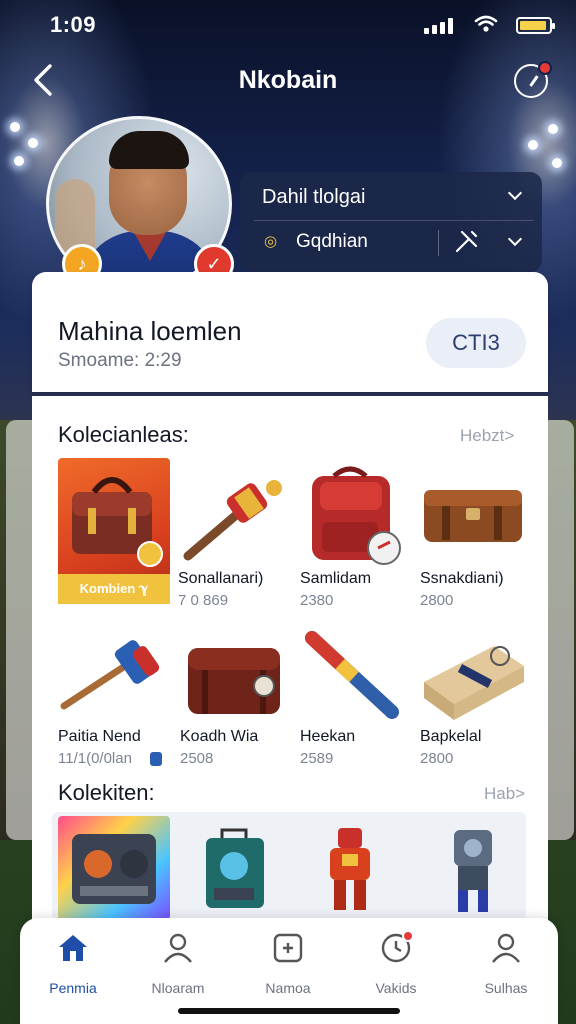 The height and width of the screenshot is (1024, 576). What do you see at coordinates (73, 988) in the screenshot?
I see `tab-label: Penmia` at bounding box center [73, 988].